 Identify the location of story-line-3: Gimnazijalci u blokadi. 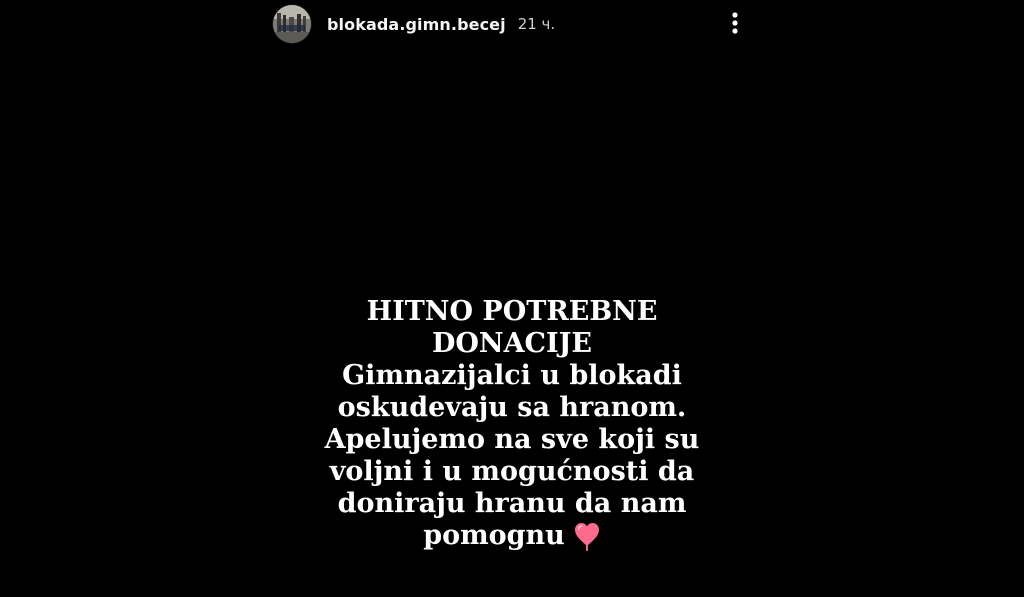
(512, 375).